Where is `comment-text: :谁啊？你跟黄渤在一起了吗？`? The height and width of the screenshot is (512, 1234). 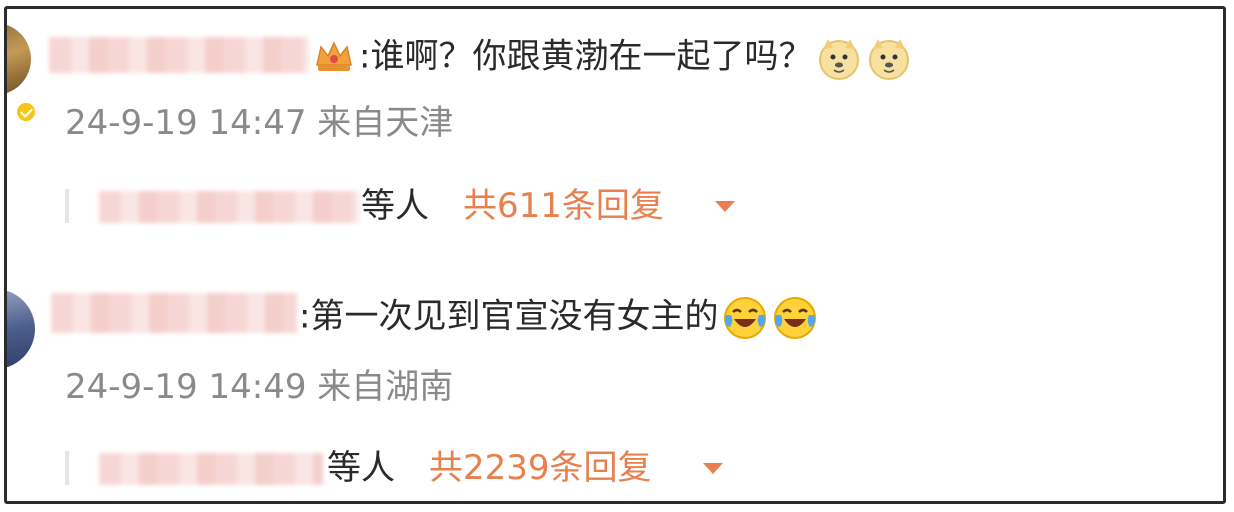
comment-text: :谁啊？你跟黄渤在一起了吗？ is located at coordinates (586, 56).